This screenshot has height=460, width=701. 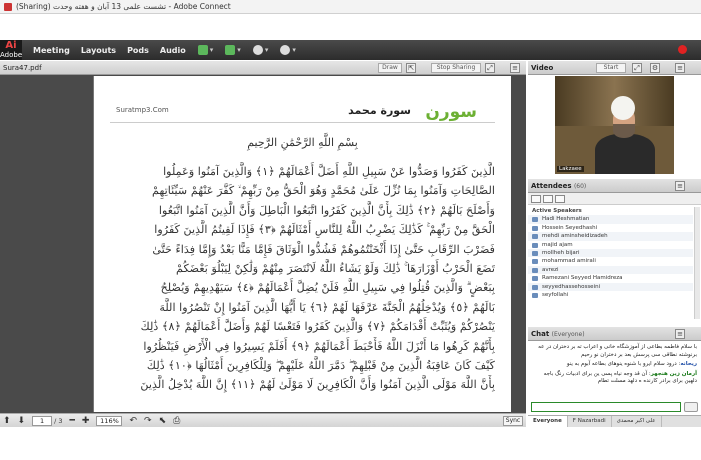 What do you see at coordinates (42, 420) in the screenshot?
I see `page-number-input: 1` at bounding box center [42, 420].